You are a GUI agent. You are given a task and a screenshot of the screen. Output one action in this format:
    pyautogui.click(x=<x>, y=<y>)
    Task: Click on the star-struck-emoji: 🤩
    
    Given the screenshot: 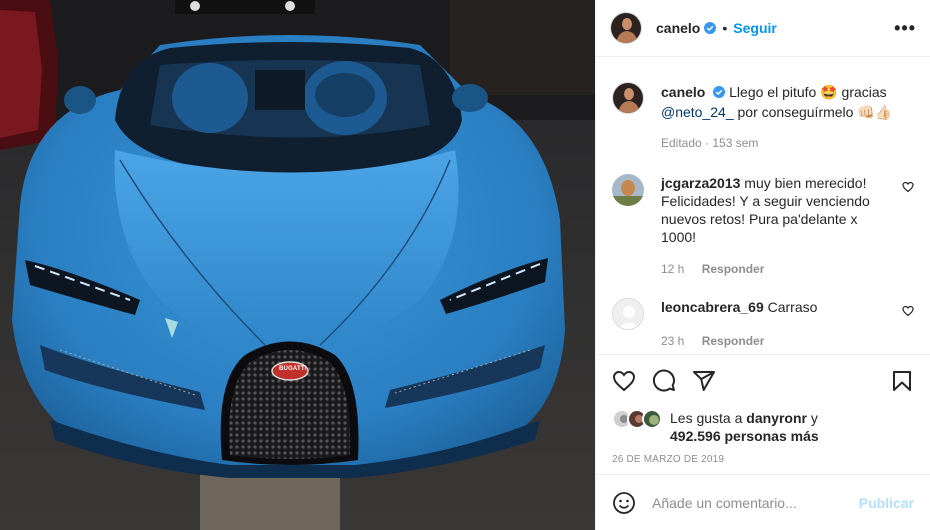 What is the action you would take?
    pyautogui.click(x=829, y=92)
    